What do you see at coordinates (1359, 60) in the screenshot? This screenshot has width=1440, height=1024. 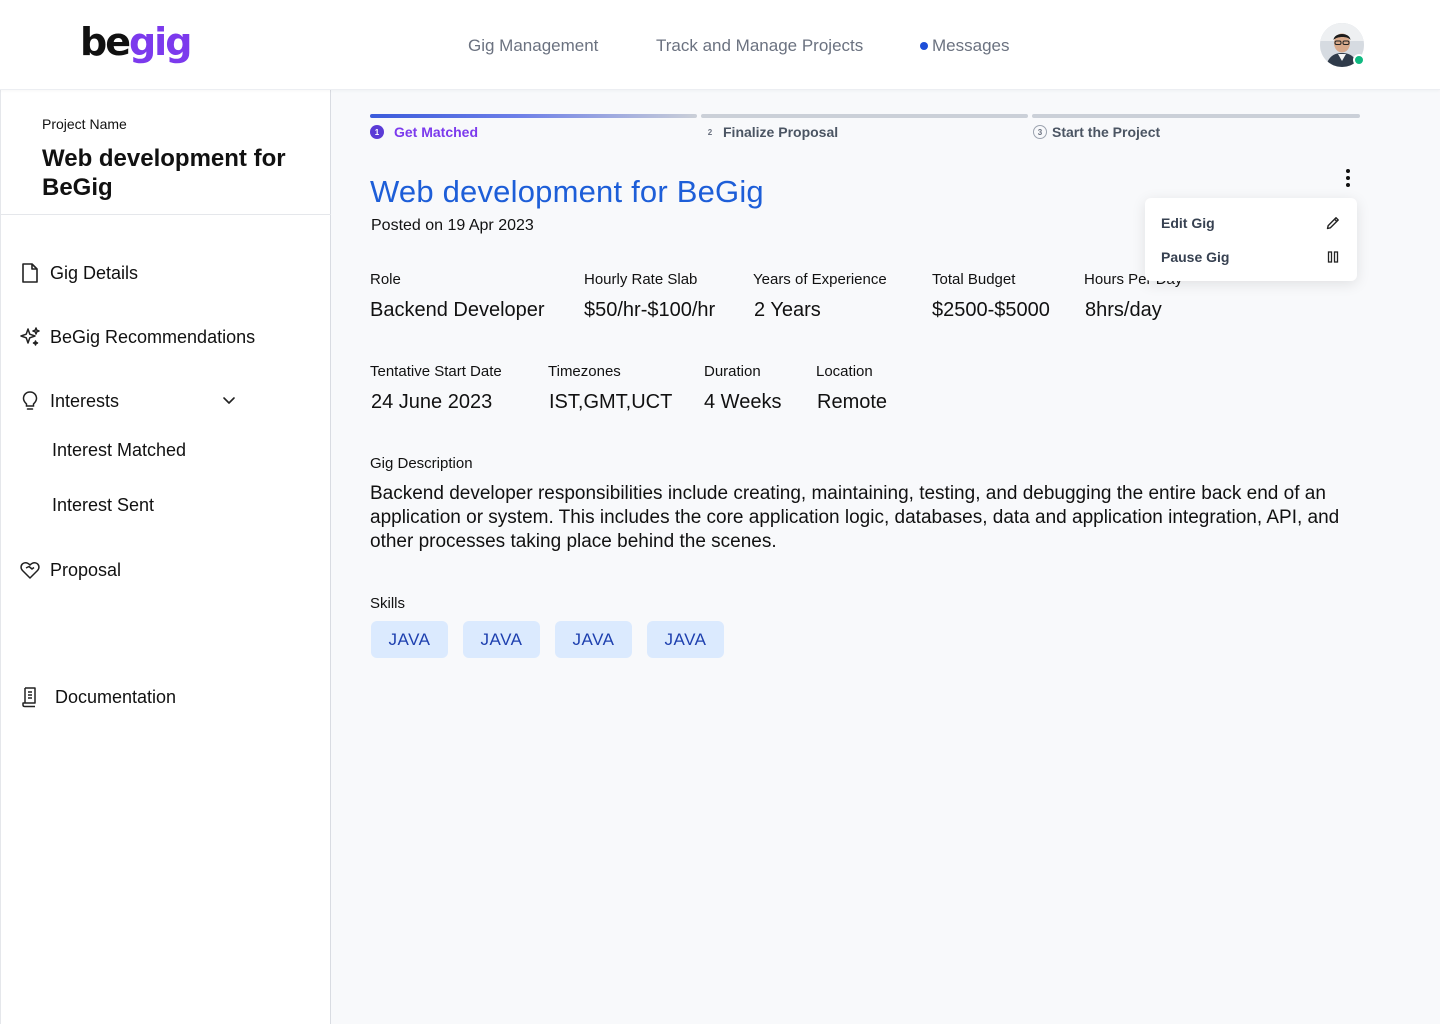 I see `online-status-icon` at bounding box center [1359, 60].